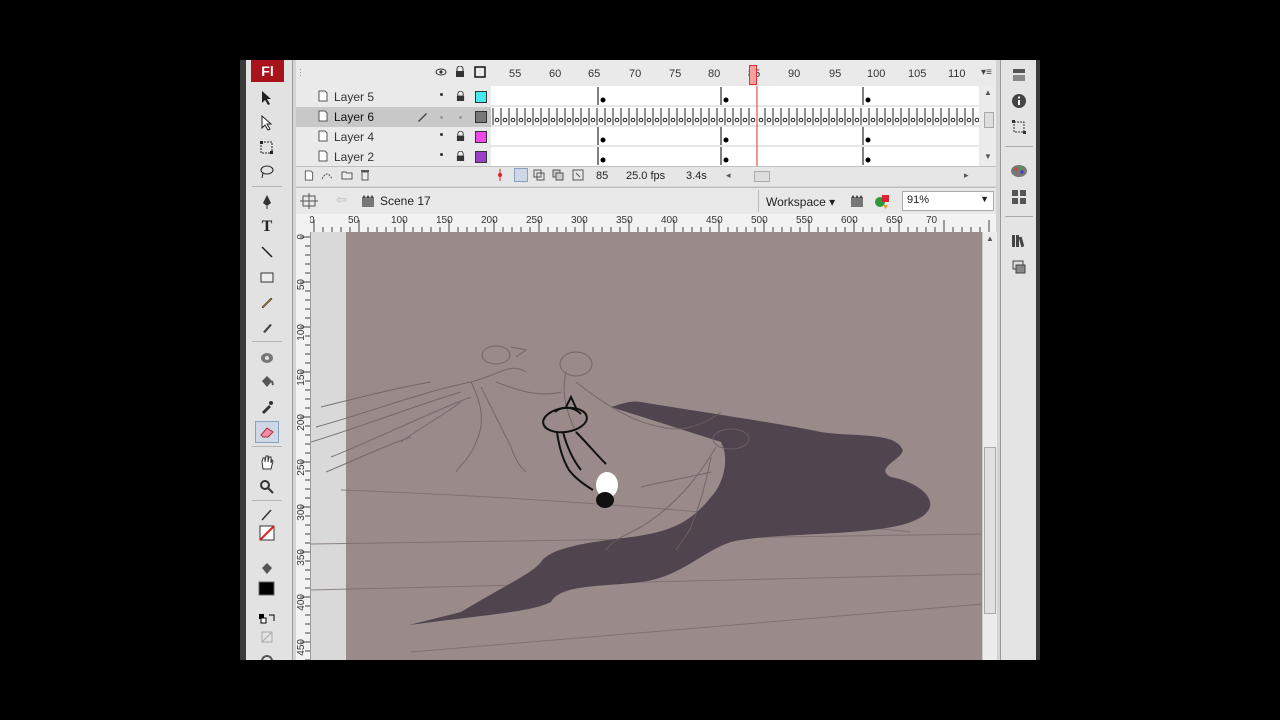  I want to click on swatches-icon, so click(1019, 197).